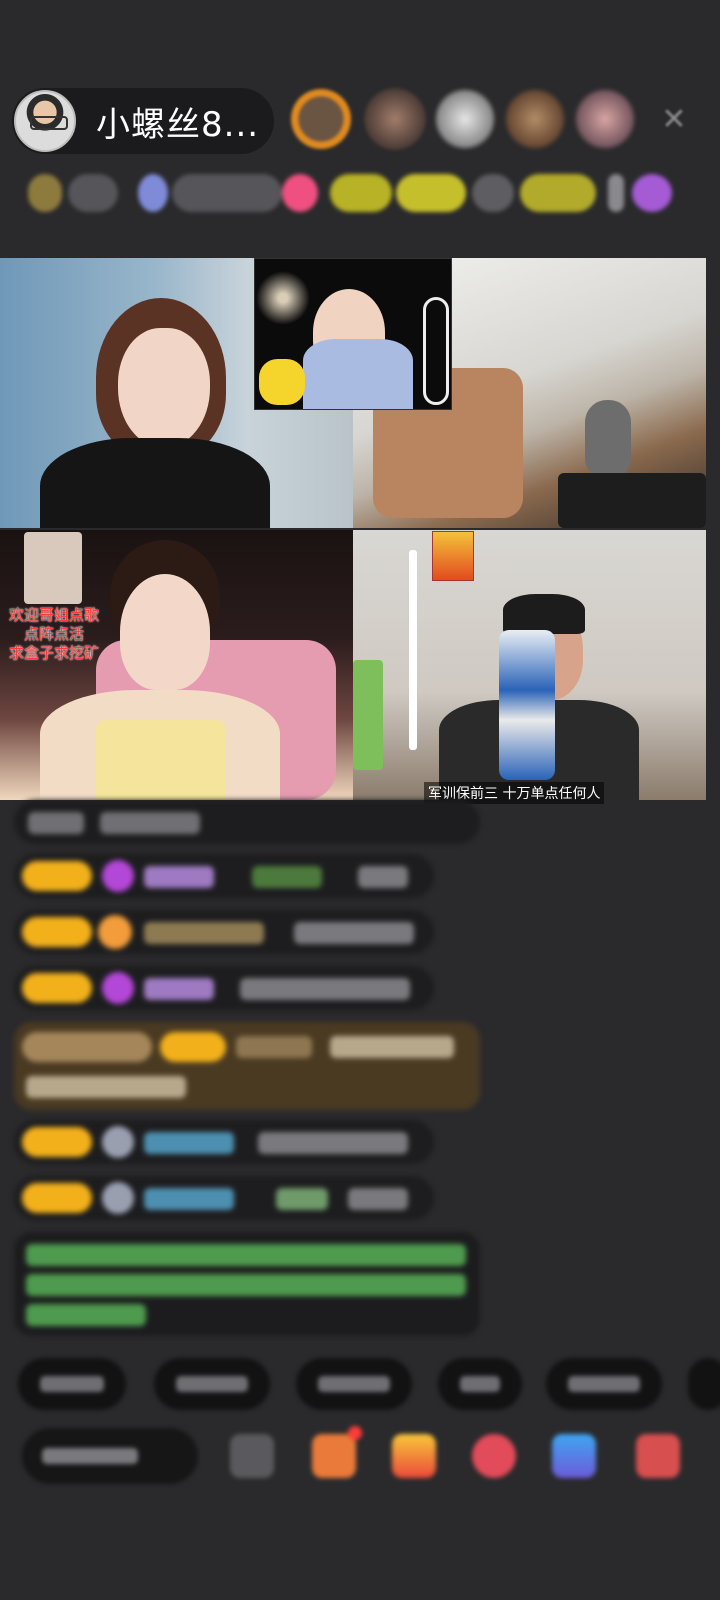  I want to click on microphone, so click(608, 440).